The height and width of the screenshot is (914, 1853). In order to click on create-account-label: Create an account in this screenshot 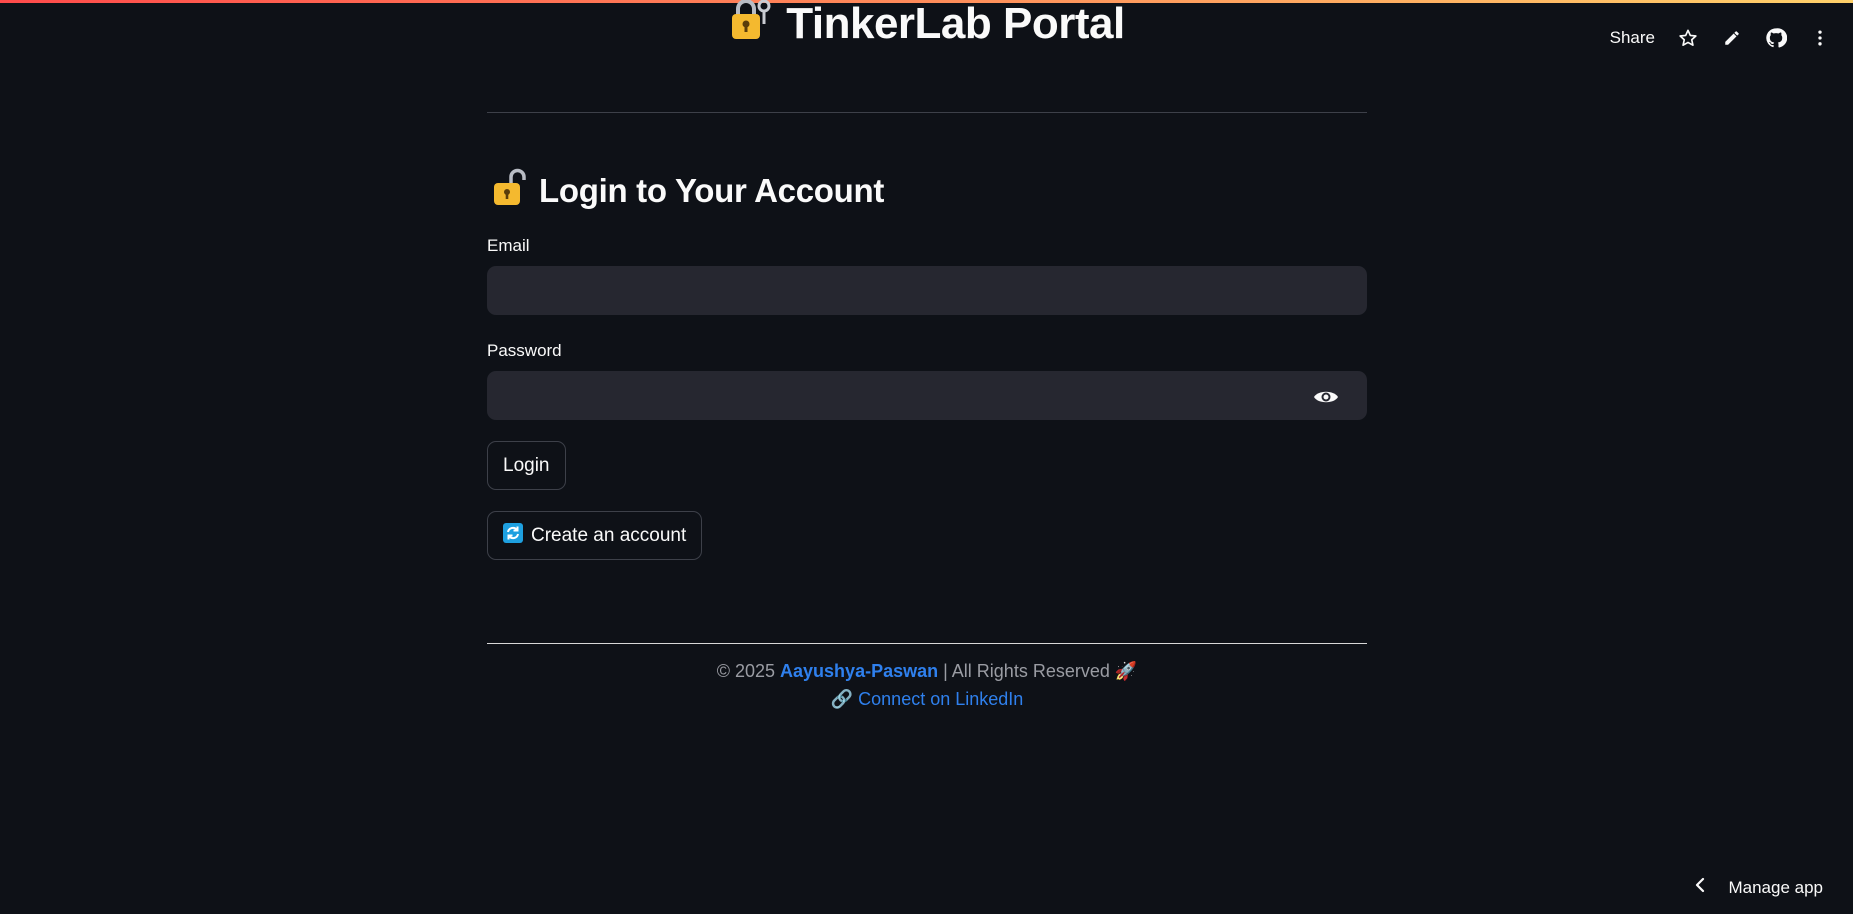, I will do `click(609, 535)`.